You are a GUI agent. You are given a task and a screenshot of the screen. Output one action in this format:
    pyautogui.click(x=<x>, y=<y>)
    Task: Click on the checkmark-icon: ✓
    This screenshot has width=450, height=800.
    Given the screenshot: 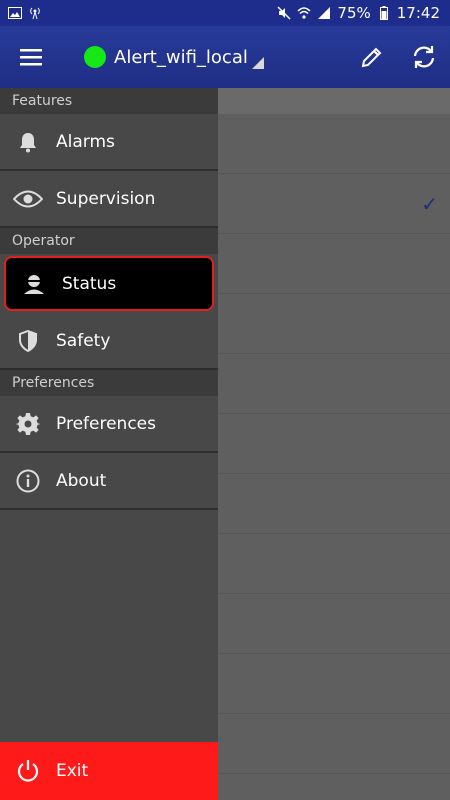 What is the action you would take?
    pyautogui.click(x=429, y=204)
    